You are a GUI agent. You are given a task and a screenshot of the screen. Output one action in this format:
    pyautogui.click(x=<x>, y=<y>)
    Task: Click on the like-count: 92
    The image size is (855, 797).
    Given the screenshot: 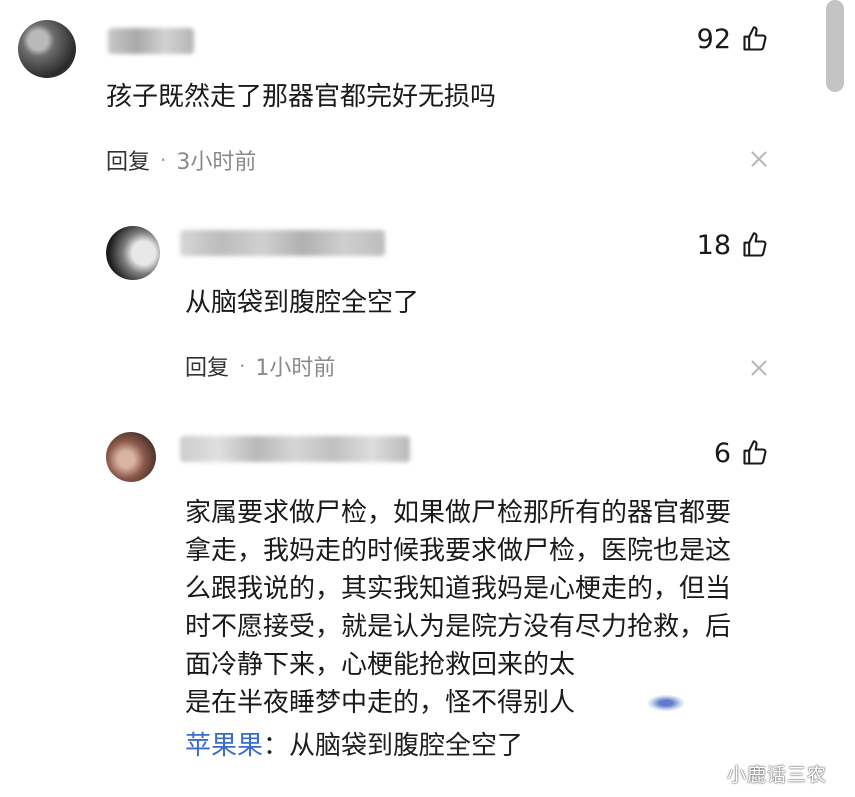 What is the action you would take?
    pyautogui.click(x=713, y=39)
    